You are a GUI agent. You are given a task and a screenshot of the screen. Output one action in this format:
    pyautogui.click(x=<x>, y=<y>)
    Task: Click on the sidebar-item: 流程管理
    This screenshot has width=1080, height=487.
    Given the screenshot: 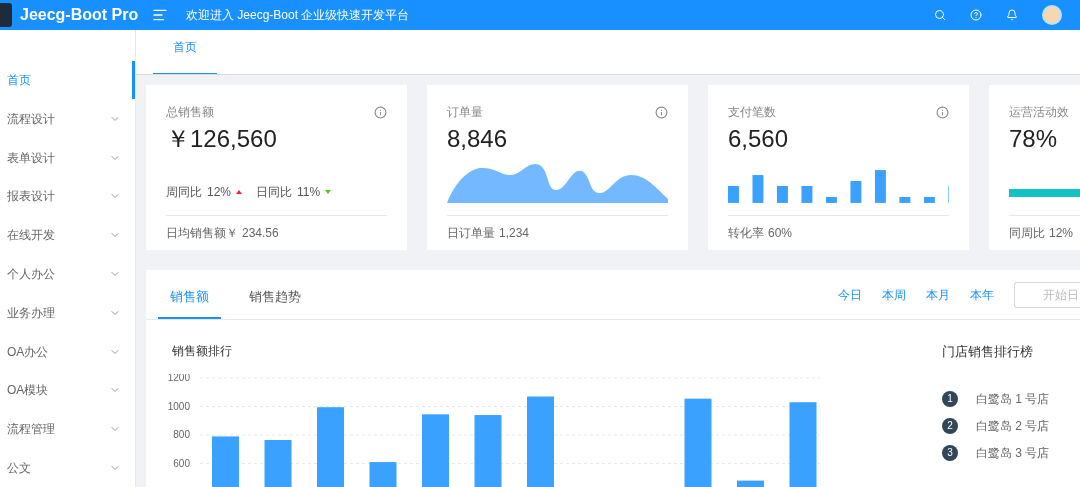 What is the action you would take?
    pyautogui.click(x=67, y=429)
    